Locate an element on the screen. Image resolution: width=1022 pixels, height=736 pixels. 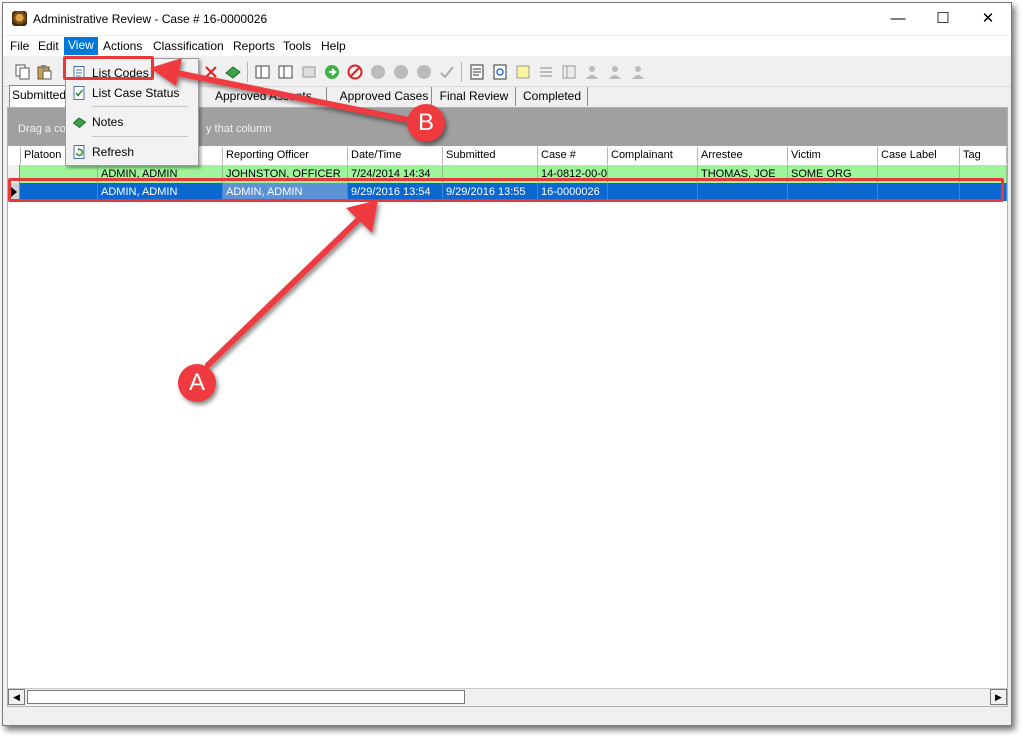
annotation-arrows is located at coordinates (280, 213).